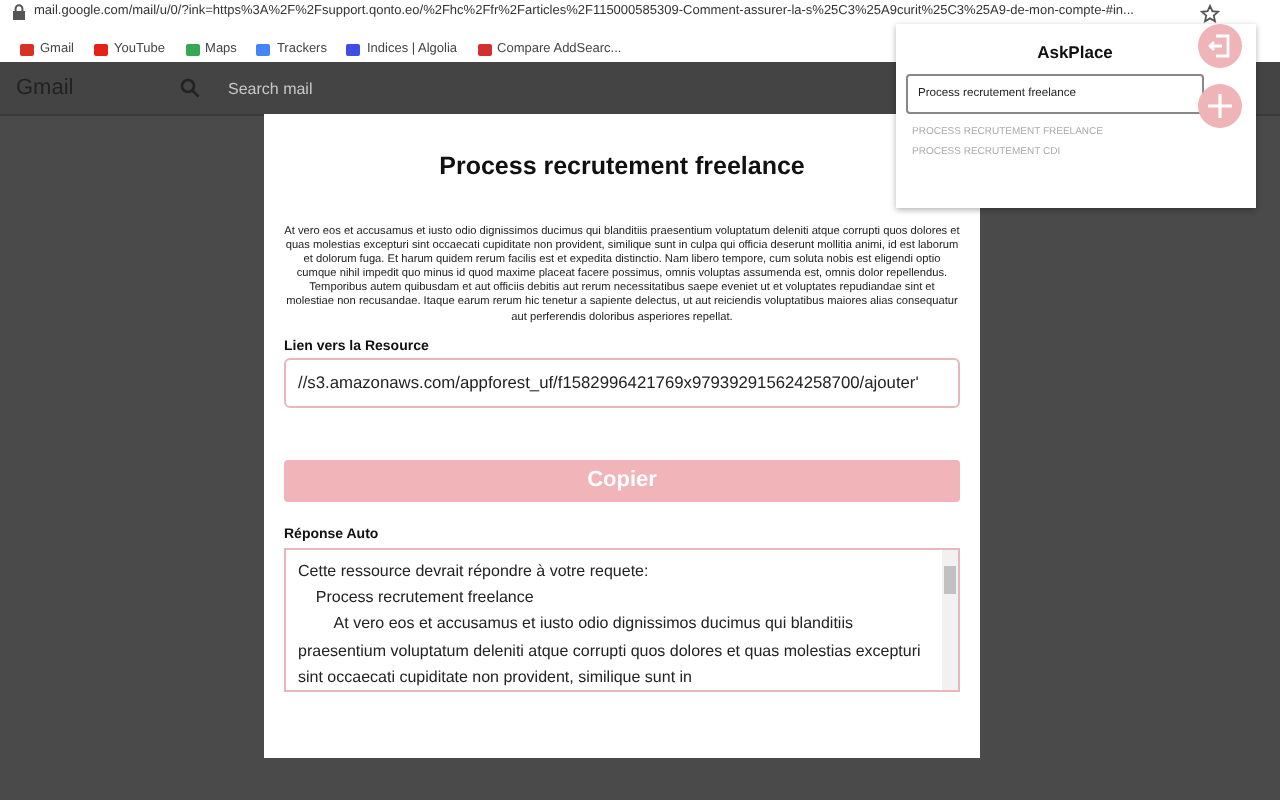 The height and width of the screenshot is (800, 1280). Describe the element at coordinates (950, 619) in the screenshot. I see `scrollbar` at that location.